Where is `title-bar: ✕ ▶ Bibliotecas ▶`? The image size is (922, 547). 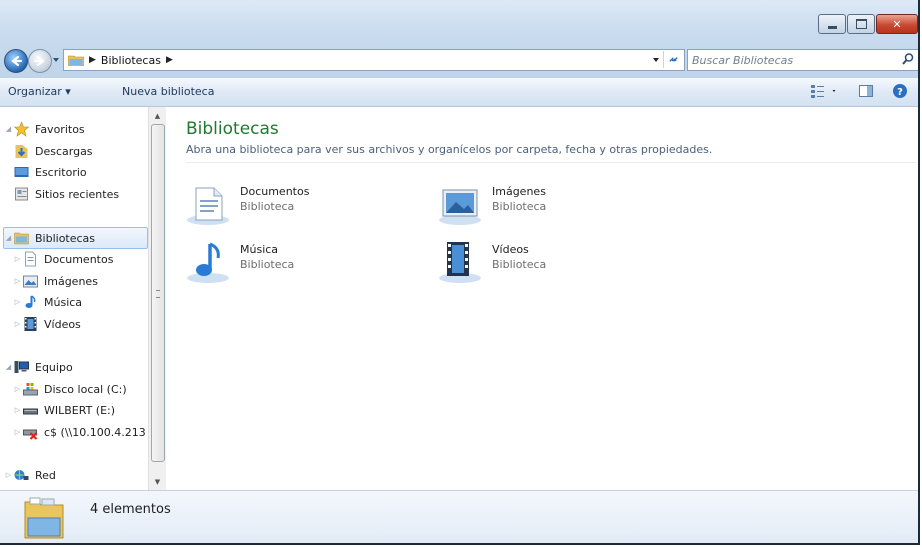 title-bar: ✕ ▶ Bibliotecas ▶ is located at coordinates (459, 39).